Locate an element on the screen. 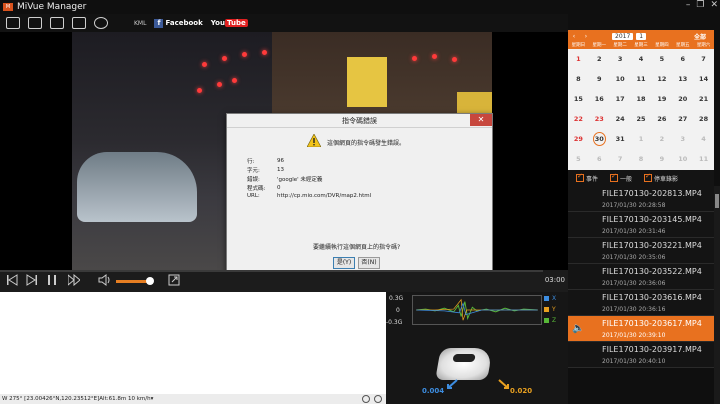 The height and width of the screenshot is (404, 720). map-panel is located at coordinates (193, 343).